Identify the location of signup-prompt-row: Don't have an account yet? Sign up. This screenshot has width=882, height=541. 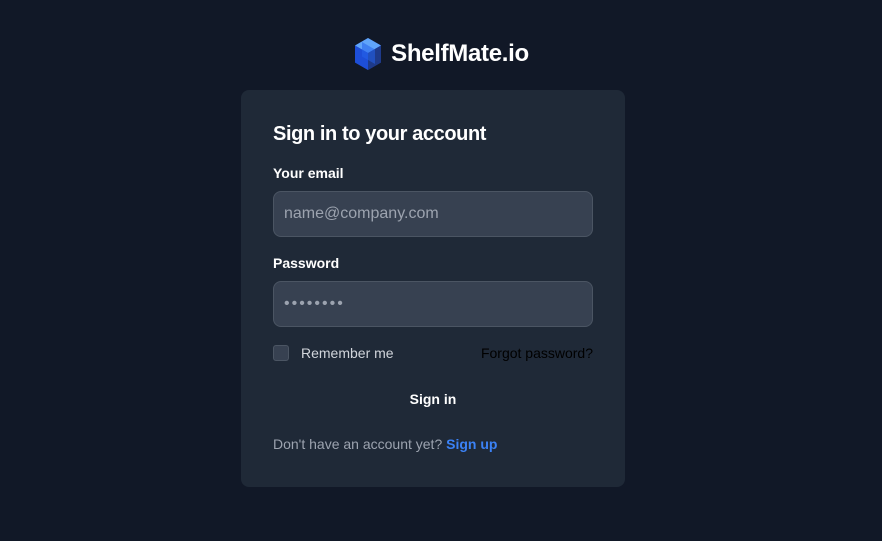
(385, 444).